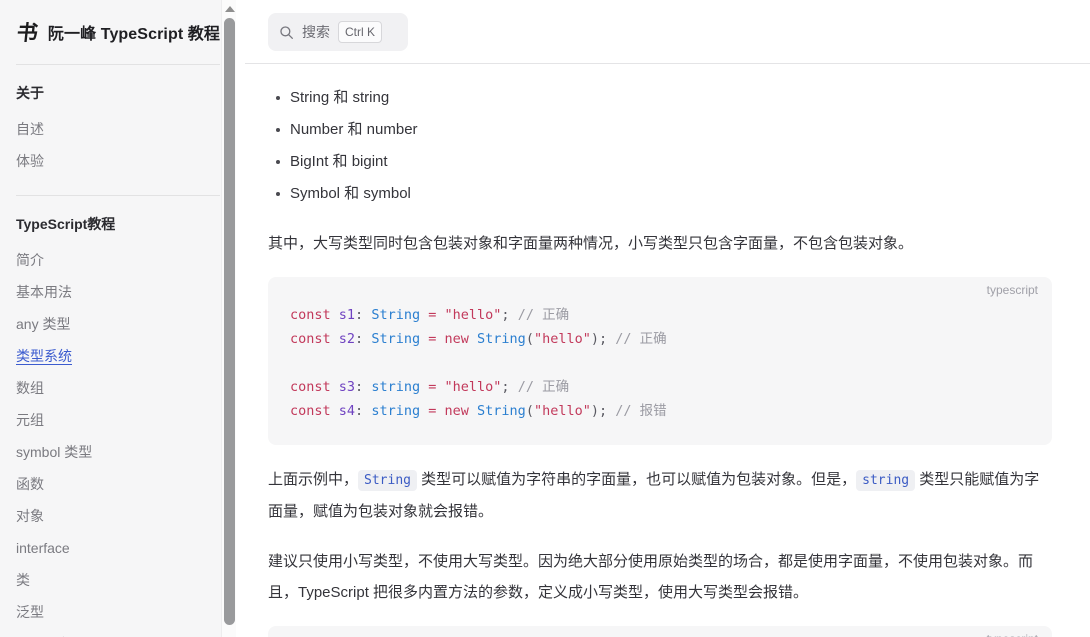 Image resolution: width=1090 pixels, height=637 pixels. What do you see at coordinates (1012, 634) in the screenshot?
I see `code-language-label-2: typescript` at bounding box center [1012, 634].